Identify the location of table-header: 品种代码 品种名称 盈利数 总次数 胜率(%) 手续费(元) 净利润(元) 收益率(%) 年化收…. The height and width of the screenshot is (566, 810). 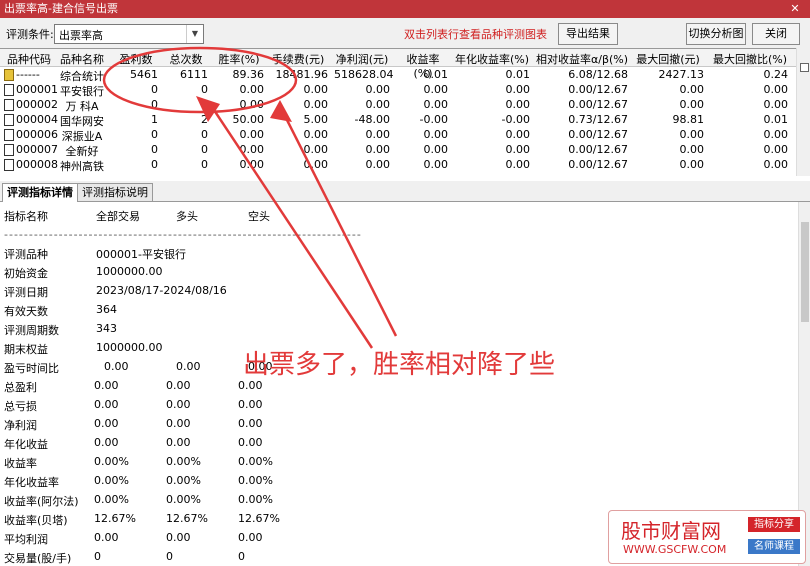
(398, 64).